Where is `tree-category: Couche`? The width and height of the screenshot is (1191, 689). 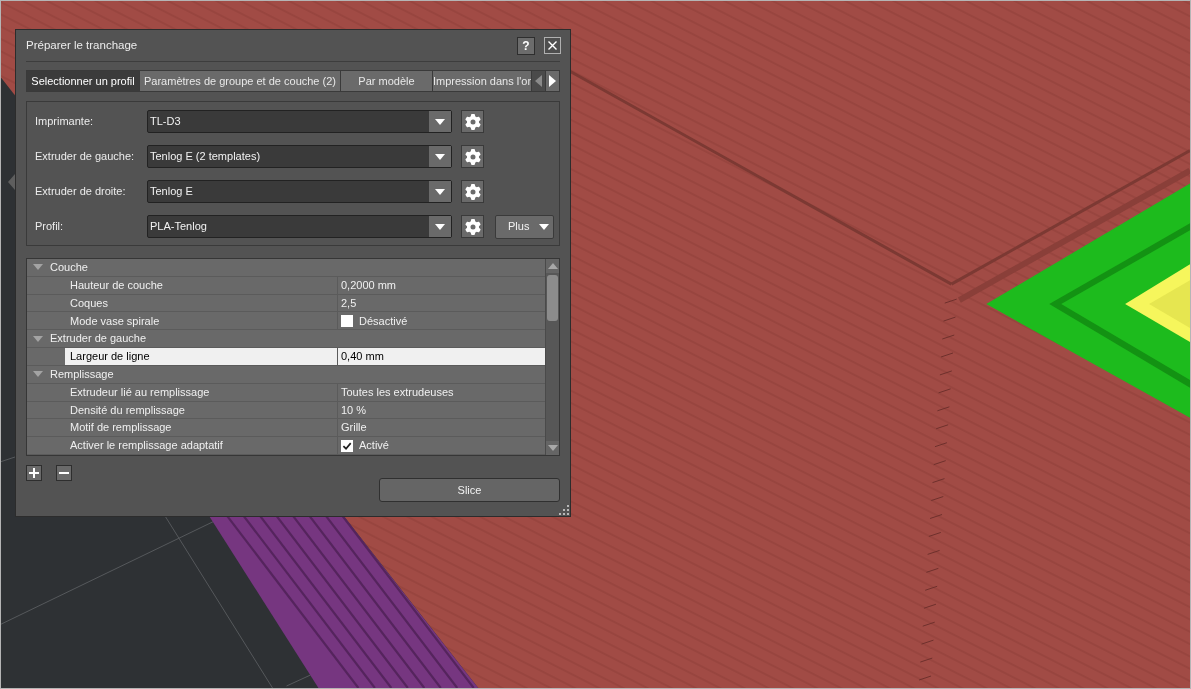 tree-category: Couche is located at coordinates (286, 268).